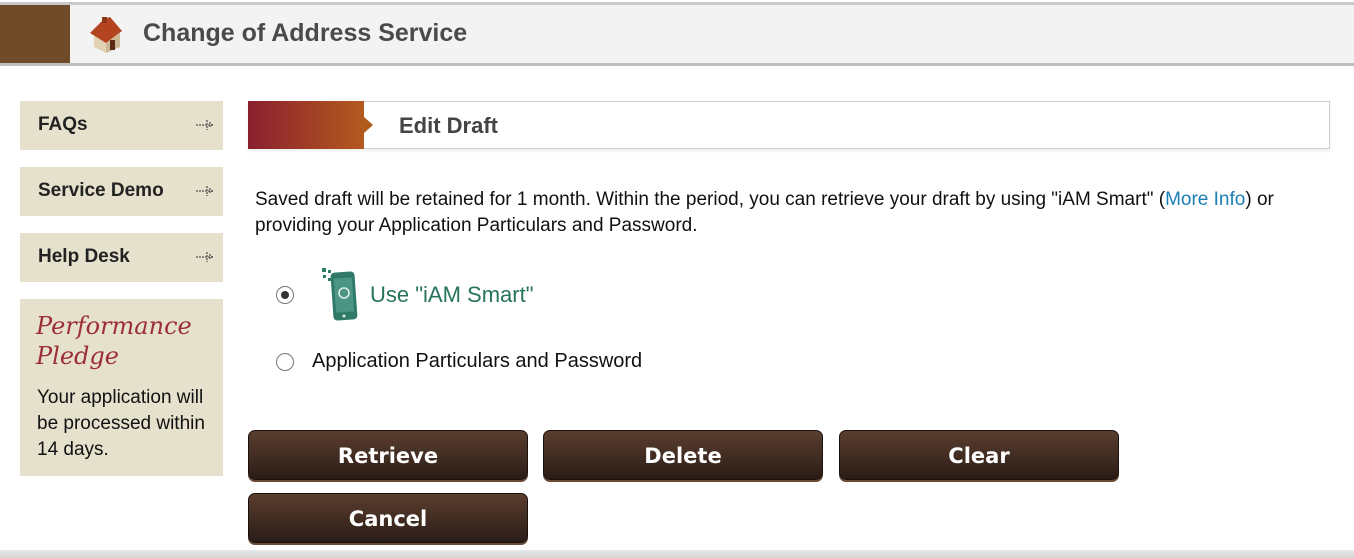 Image resolution: width=1354 pixels, height=558 pixels. Describe the element at coordinates (285, 361) in the screenshot. I see `radio-application-particulars` at that location.